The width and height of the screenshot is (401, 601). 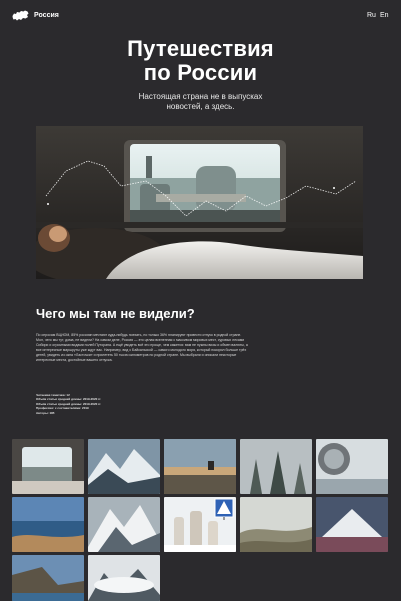 I want to click on gallery-photo-misty-hills, so click(x=276, y=524).